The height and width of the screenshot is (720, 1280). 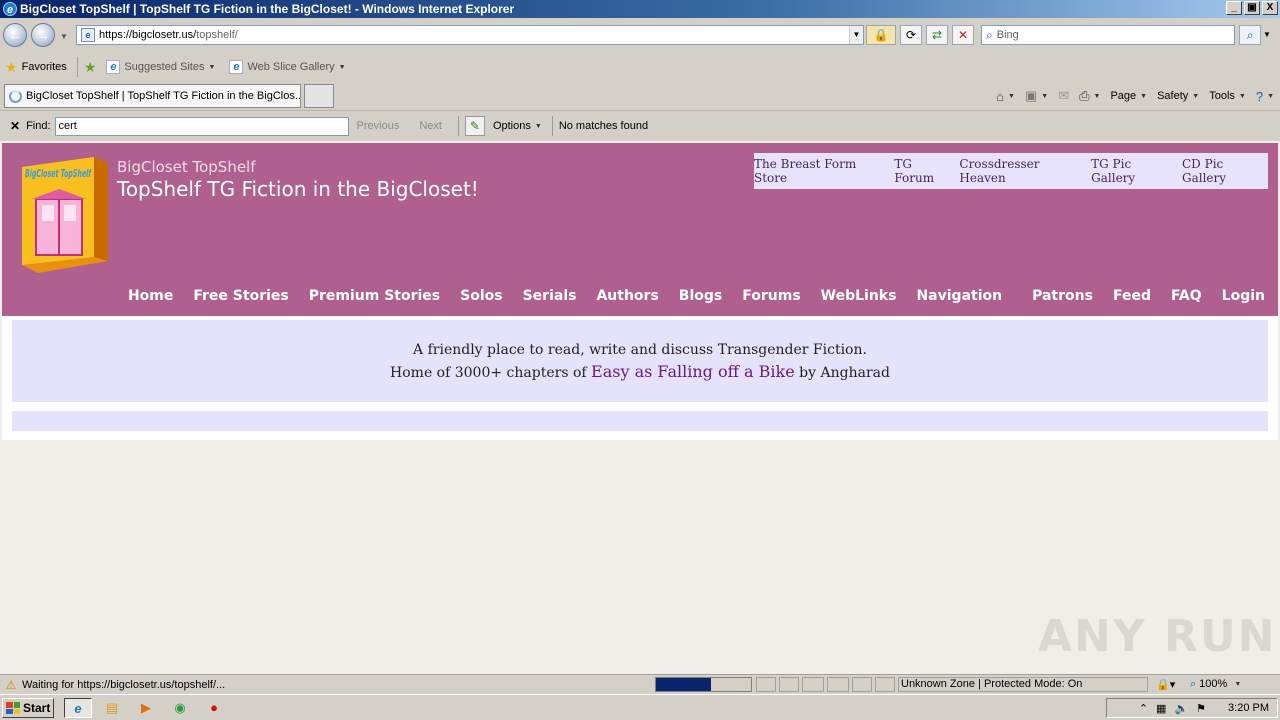 I want to click on content-strip, so click(x=640, y=421).